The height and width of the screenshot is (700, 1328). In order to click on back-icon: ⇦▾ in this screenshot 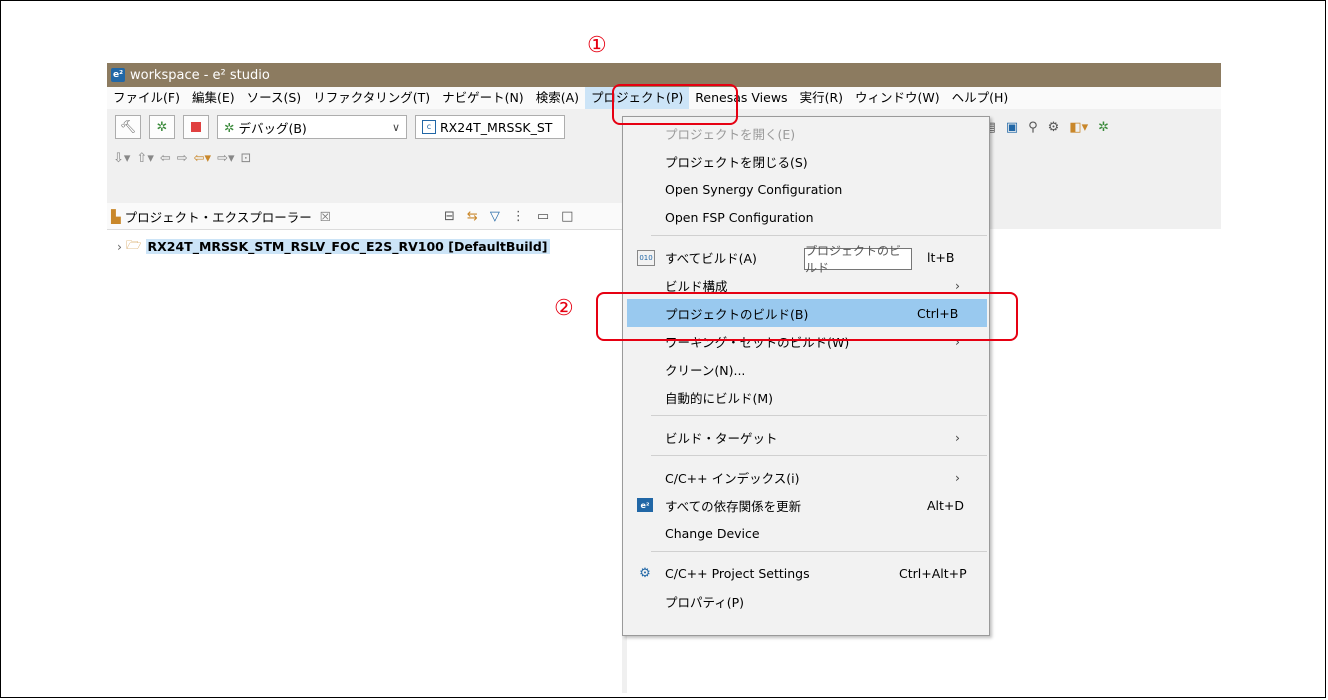, I will do `click(202, 158)`.